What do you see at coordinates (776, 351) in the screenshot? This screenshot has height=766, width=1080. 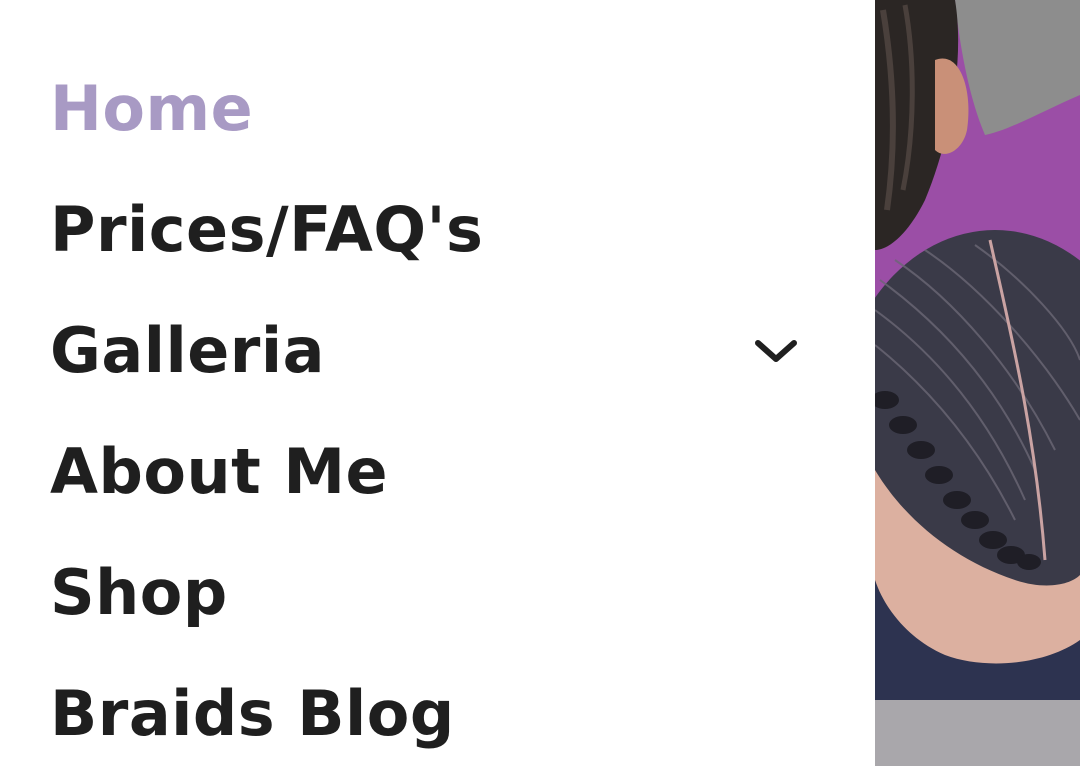 I see `chevron-down-icon` at bounding box center [776, 351].